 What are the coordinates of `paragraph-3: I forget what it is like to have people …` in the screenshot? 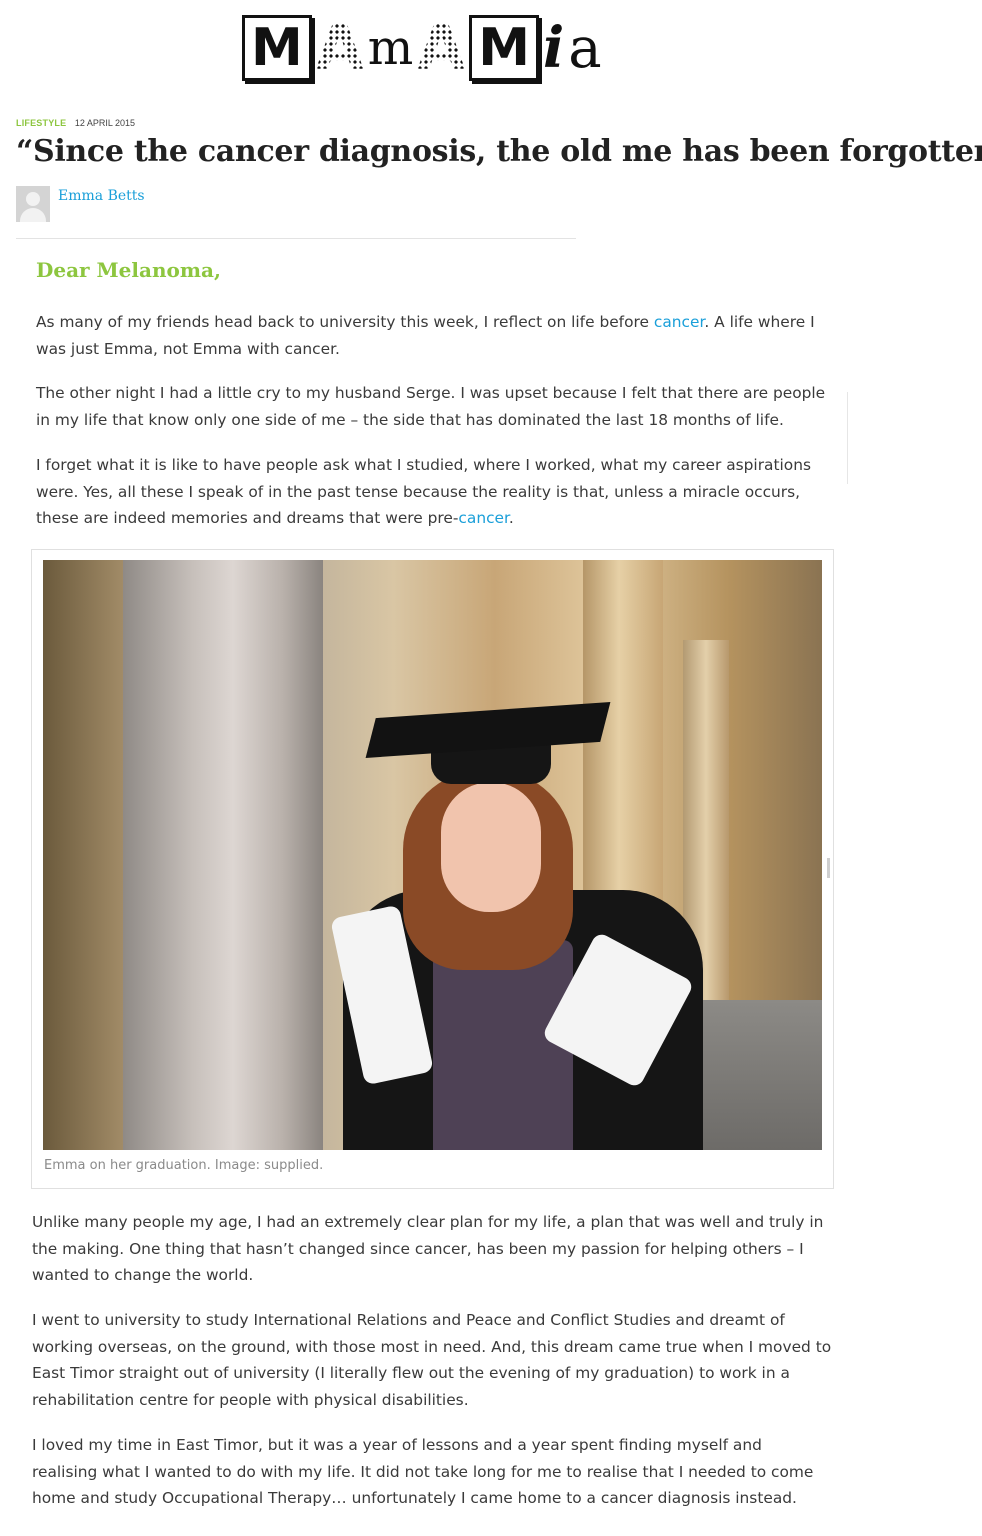 It's located at (436, 492).